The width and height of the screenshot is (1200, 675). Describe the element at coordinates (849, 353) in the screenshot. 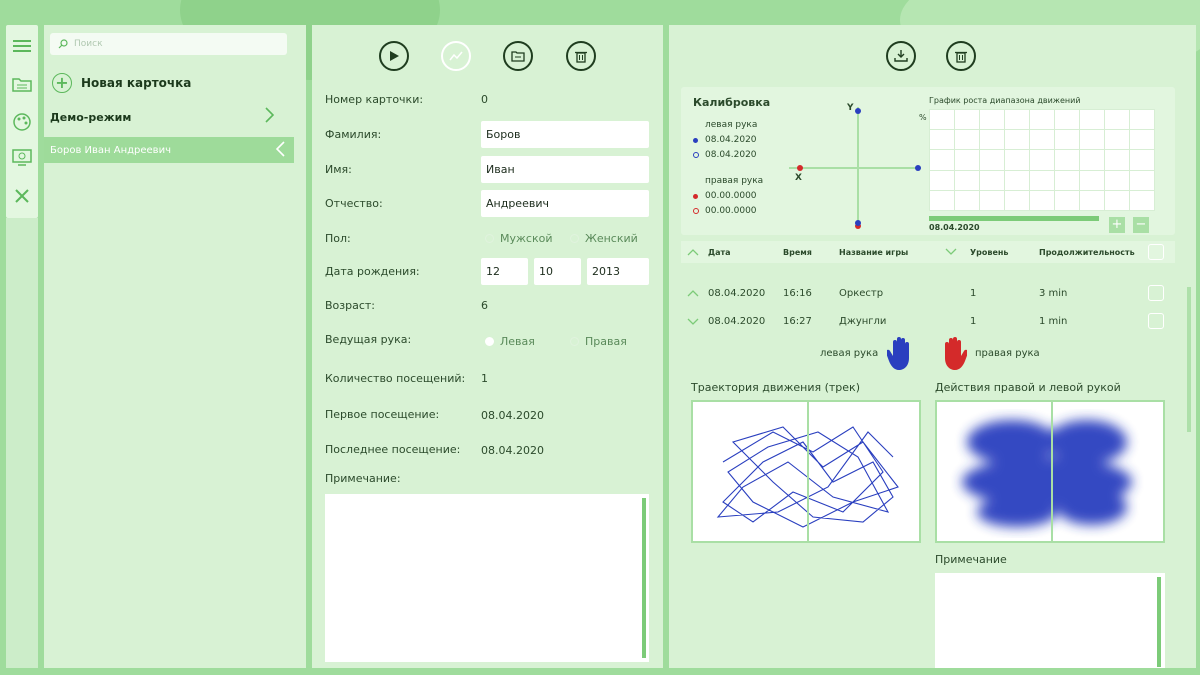

I see `left-hand-caption: левая рука` at that location.